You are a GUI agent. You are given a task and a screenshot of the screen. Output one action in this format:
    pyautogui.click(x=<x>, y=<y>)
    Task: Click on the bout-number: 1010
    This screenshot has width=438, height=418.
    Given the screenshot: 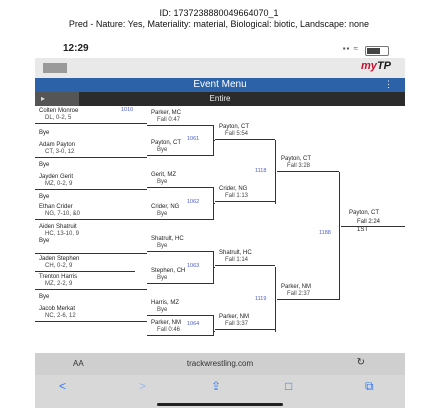 What is the action you would take?
    pyautogui.click(x=127, y=110)
    